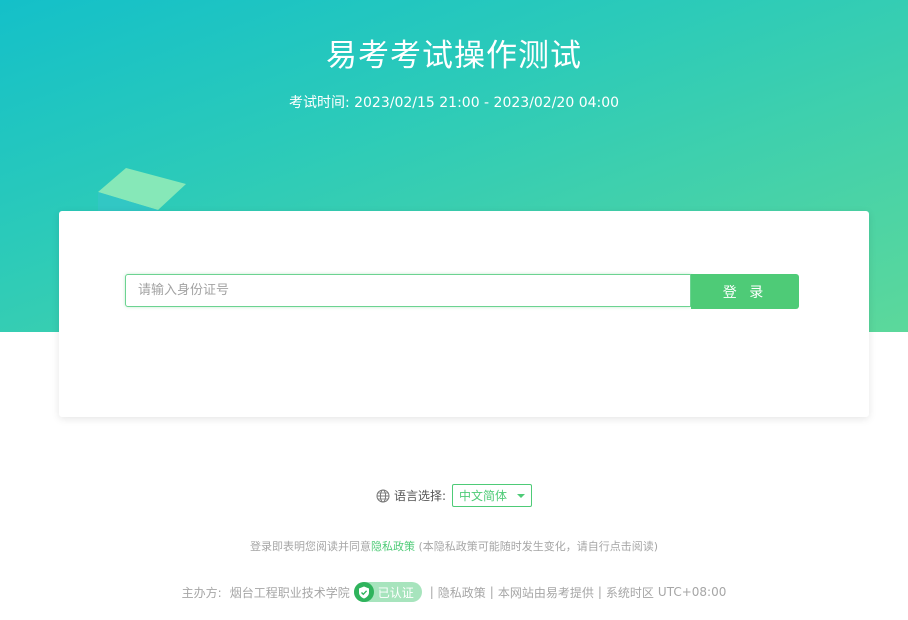 This screenshot has height=620, width=908. I want to click on language-label: 语言选择:, so click(420, 496).